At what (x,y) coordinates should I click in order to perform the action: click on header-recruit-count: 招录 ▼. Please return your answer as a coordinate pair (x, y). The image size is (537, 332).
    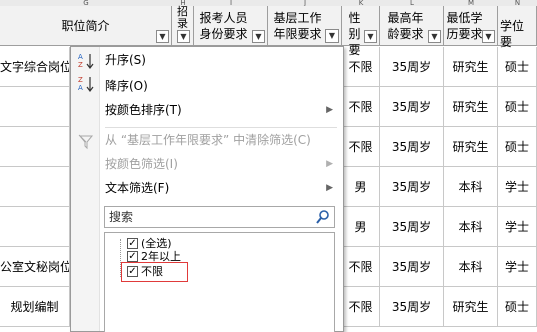
    Looking at the image, I should click on (183, 26).